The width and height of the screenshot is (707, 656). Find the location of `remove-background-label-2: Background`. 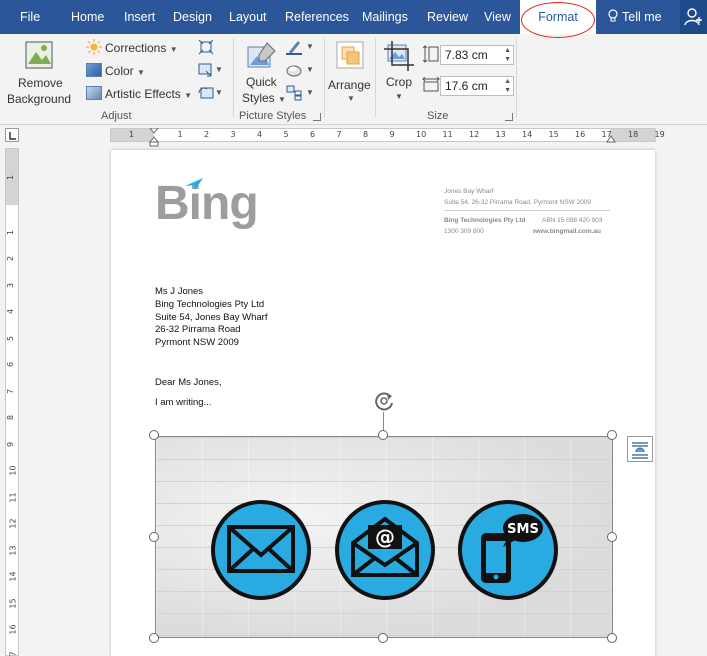

remove-background-label-2: Background is located at coordinates (39, 99).